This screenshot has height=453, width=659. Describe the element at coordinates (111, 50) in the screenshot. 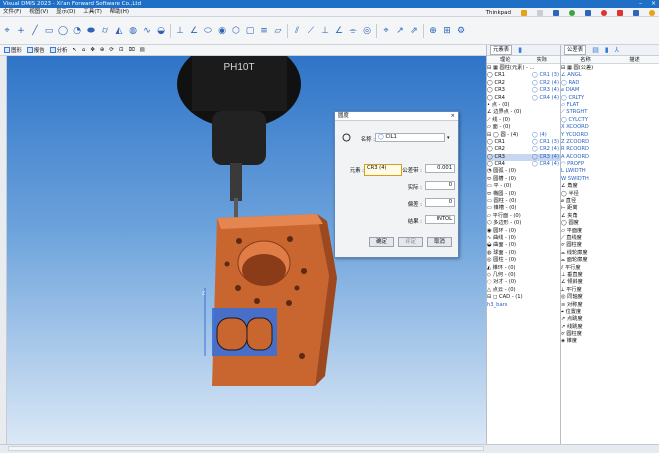

I see `rotate-icon: ⟳` at that location.